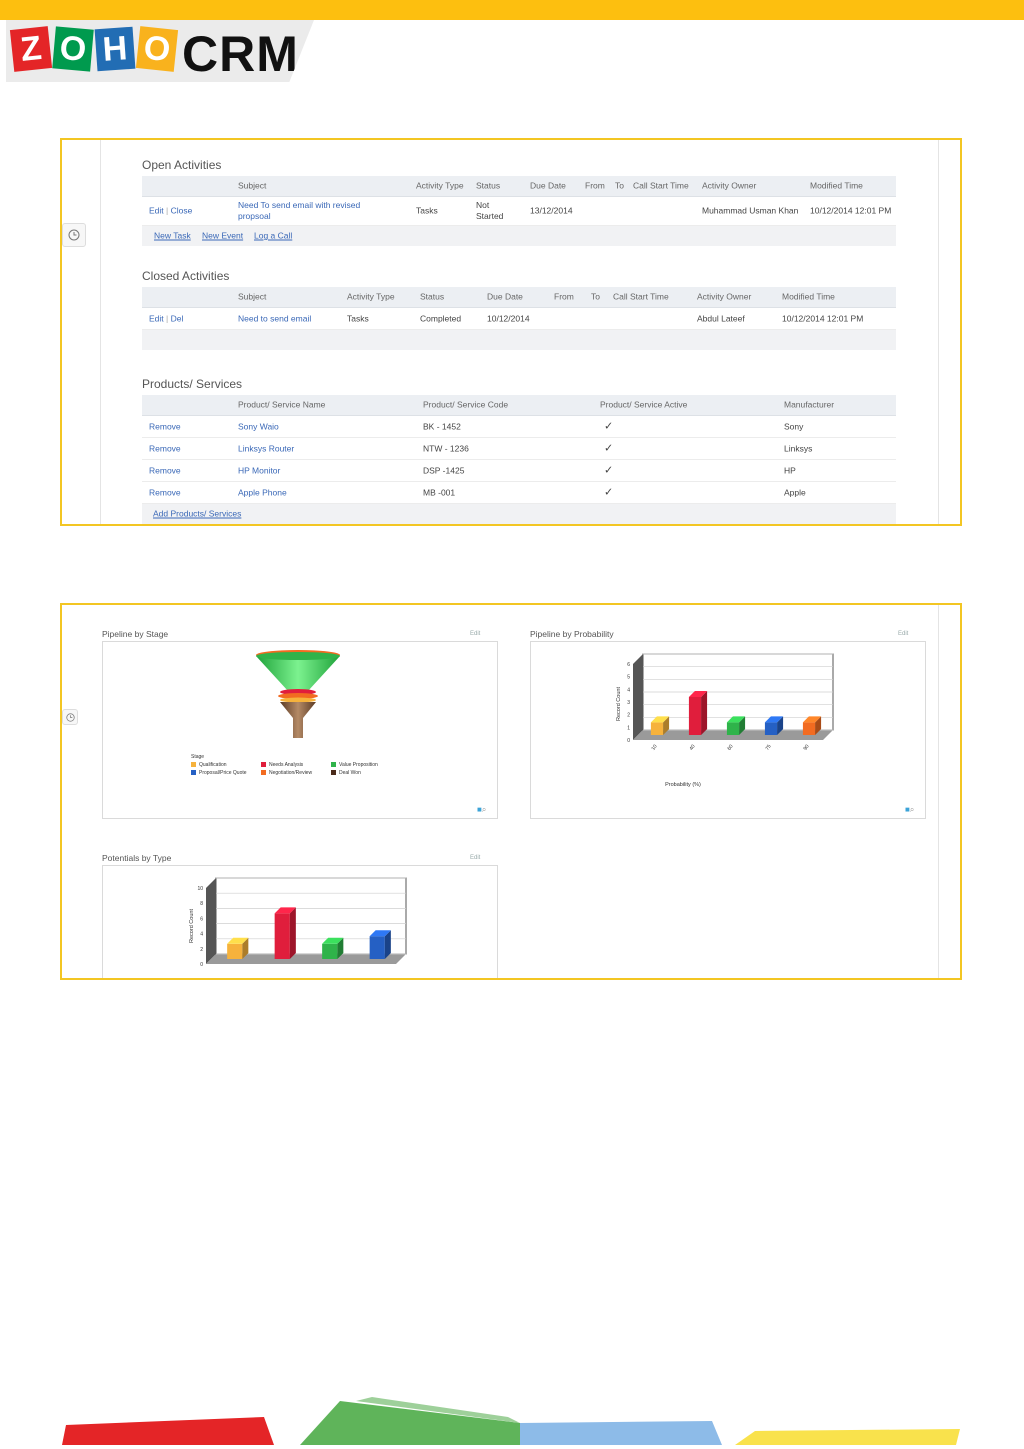 Image resolution: width=1024 pixels, height=1449 pixels. What do you see at coordinates (551, 210) in the screenshot?
I see `activity-due-date: 13/12/2014` at bounding box center [551, 210].